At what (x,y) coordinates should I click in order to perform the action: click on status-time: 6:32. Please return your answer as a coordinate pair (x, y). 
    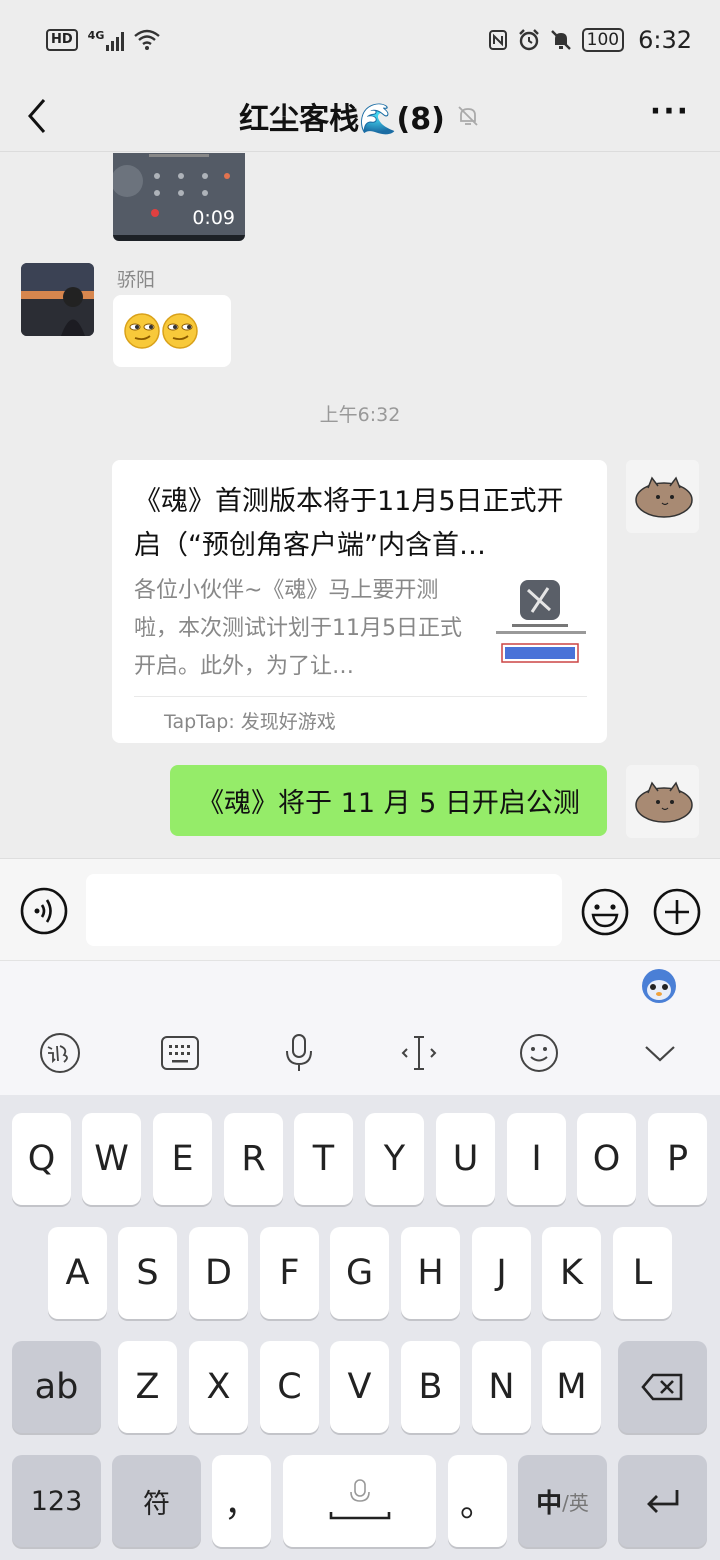
    Looking at the image, I should click on (665, 40).